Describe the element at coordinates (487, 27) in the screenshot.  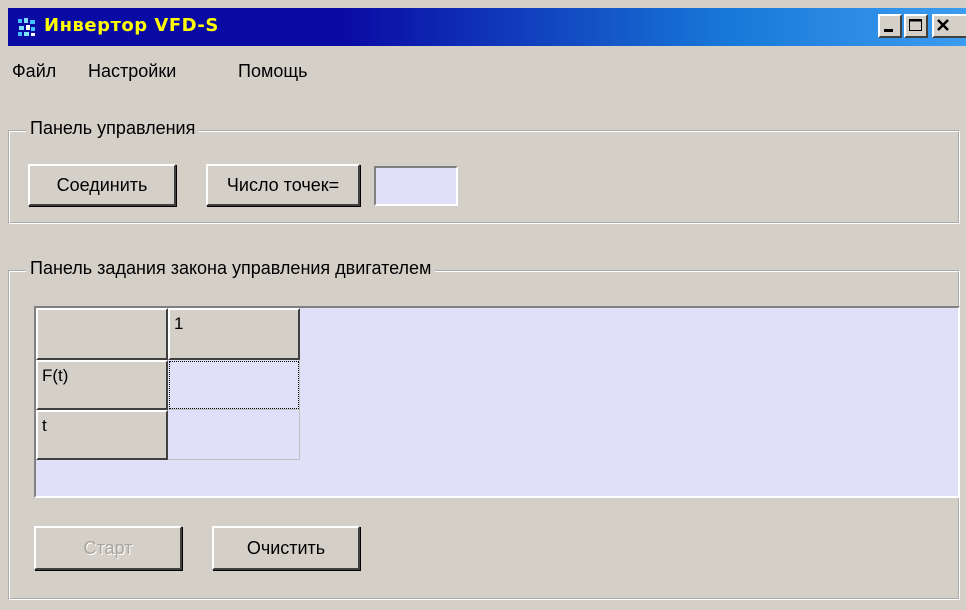
I see `title-bar: Инвертор VFD-S` at that location.